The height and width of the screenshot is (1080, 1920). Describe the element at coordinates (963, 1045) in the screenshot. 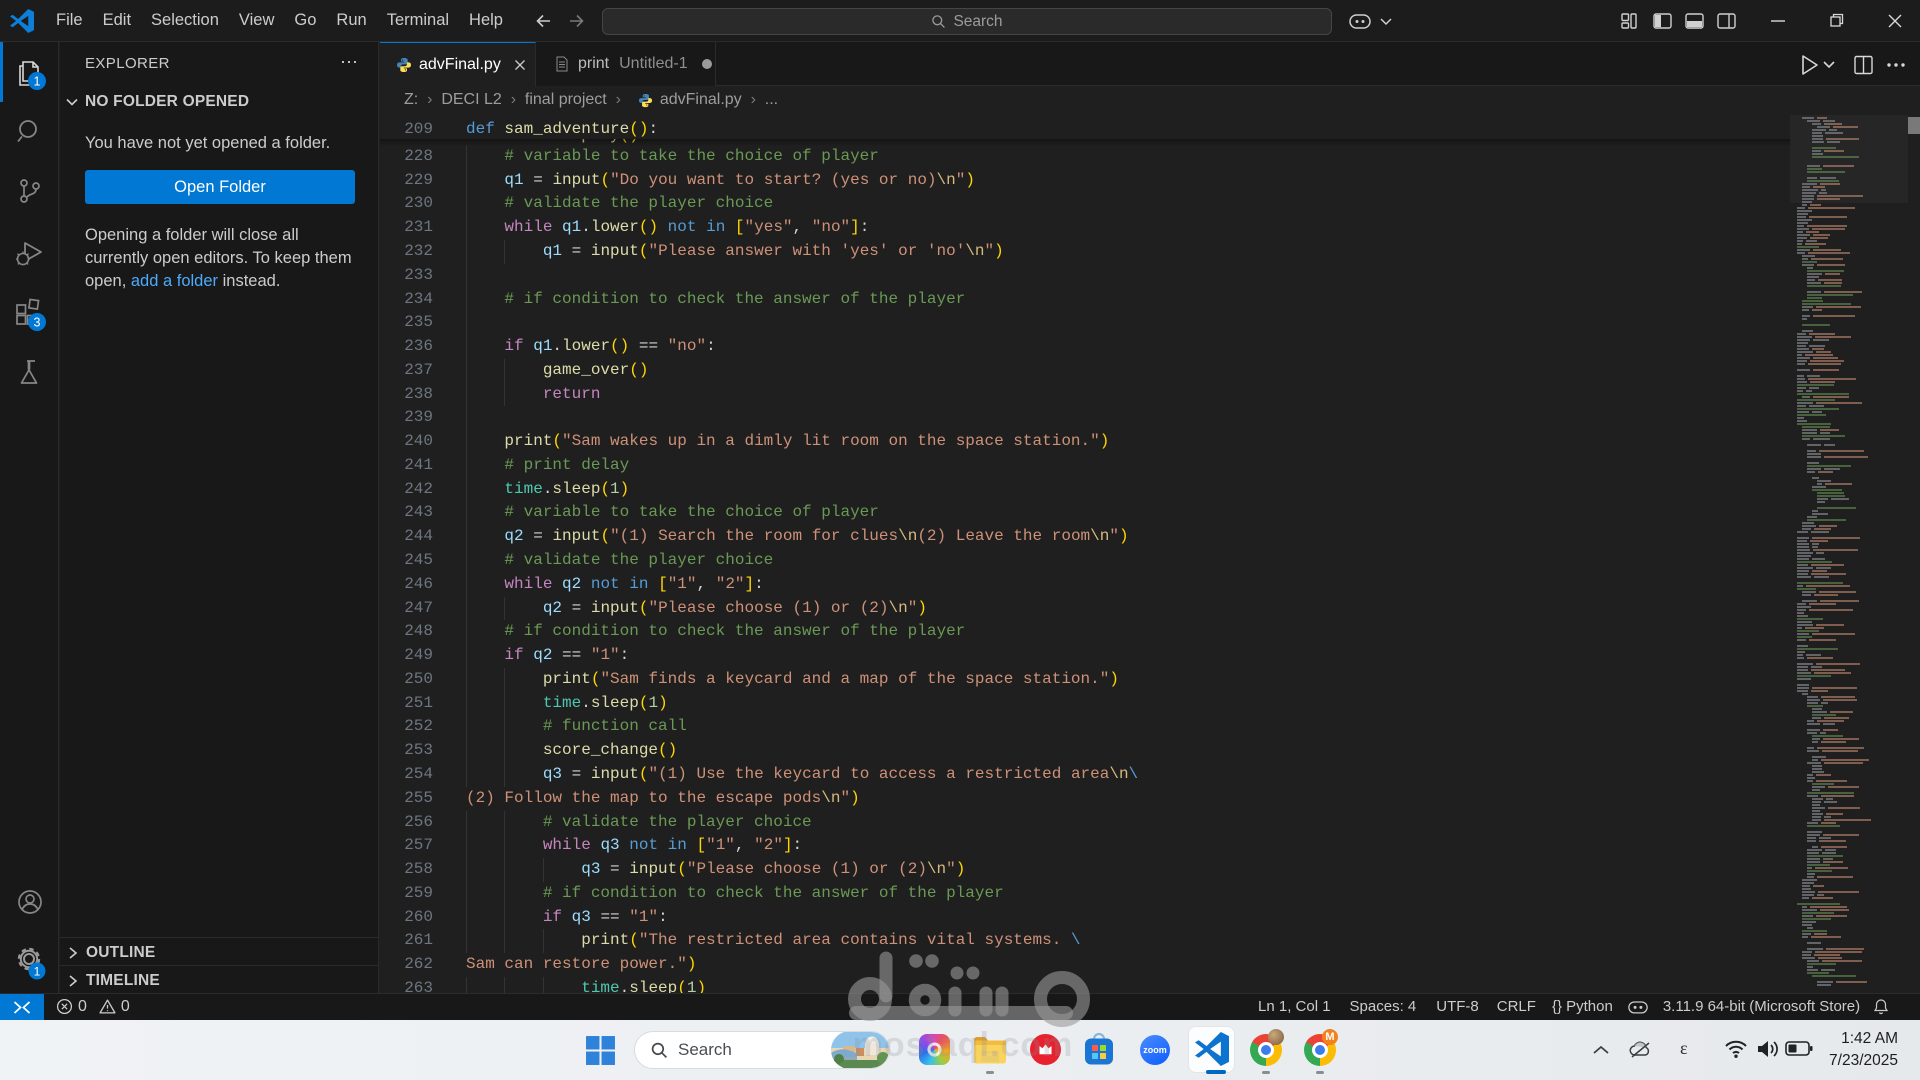

I see `svg-text: mostaql.com` at that location.